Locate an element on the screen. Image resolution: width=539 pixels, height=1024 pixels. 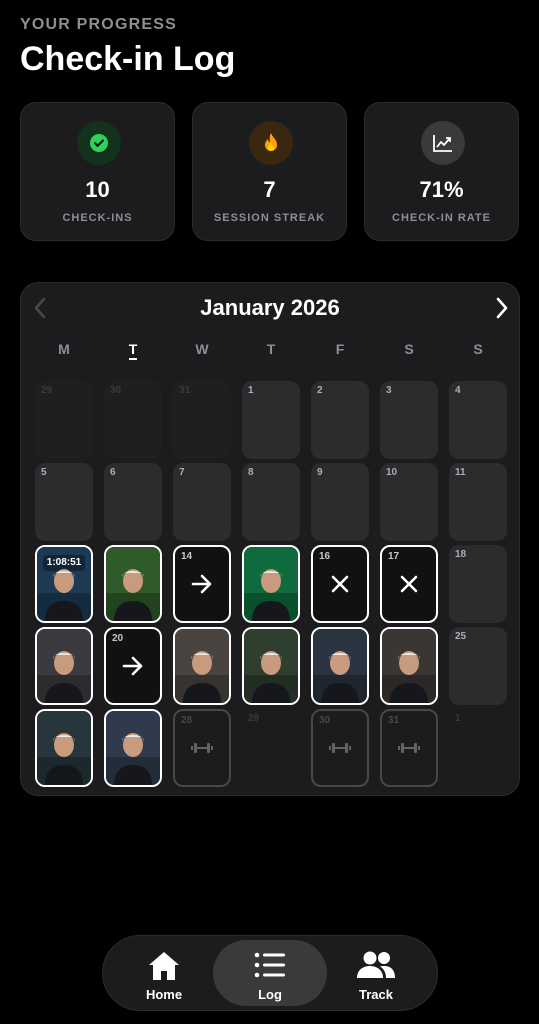
calendar-day-out: 30 is located at coordinates (133, 420).